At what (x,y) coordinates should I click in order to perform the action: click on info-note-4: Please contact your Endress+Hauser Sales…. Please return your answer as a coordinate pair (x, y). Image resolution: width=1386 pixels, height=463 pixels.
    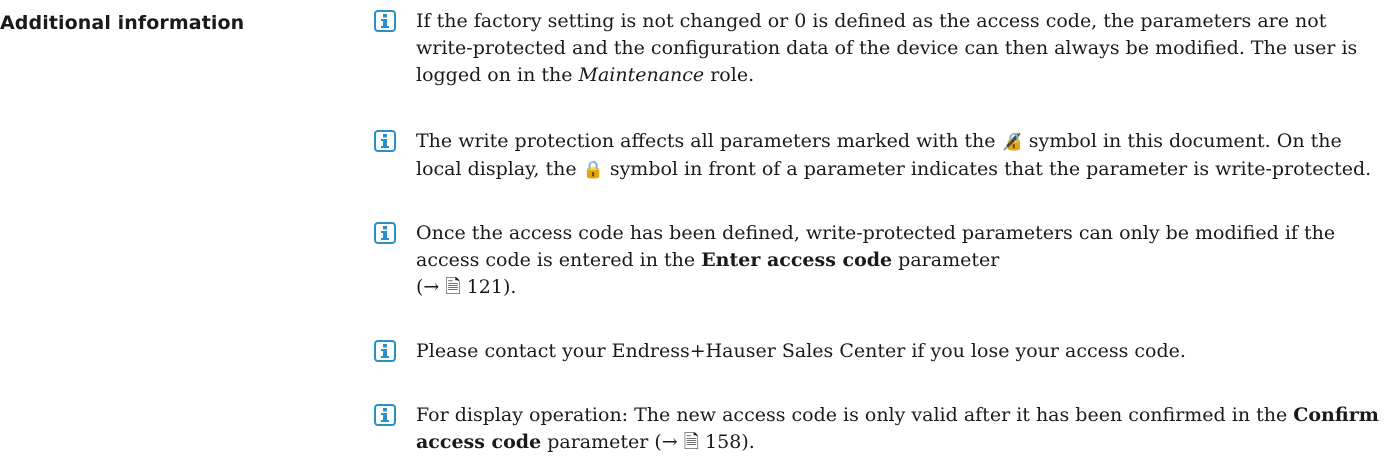
    Looking at the image, I should click on (880, 351).